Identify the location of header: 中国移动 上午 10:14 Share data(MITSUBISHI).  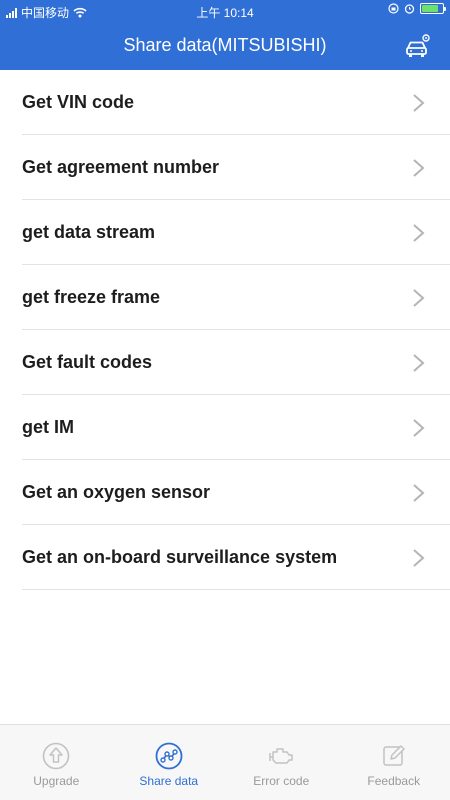
(225, 35).